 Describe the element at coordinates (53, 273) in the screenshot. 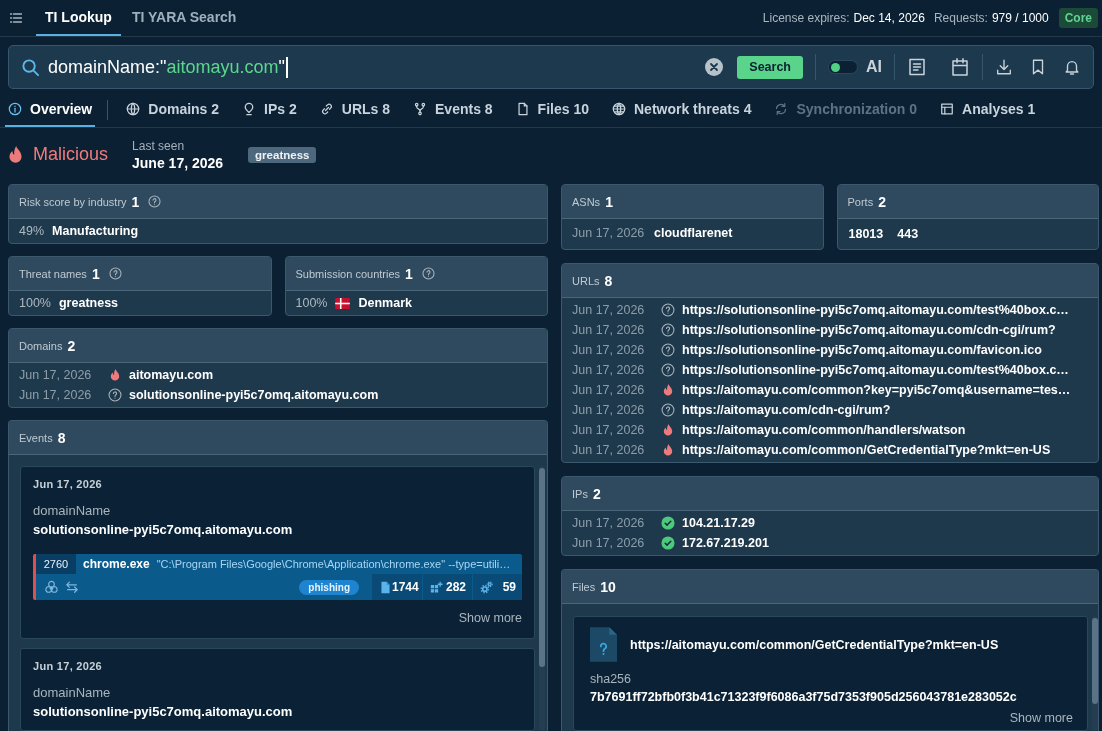

I see `card-title: Threat names` at that location.